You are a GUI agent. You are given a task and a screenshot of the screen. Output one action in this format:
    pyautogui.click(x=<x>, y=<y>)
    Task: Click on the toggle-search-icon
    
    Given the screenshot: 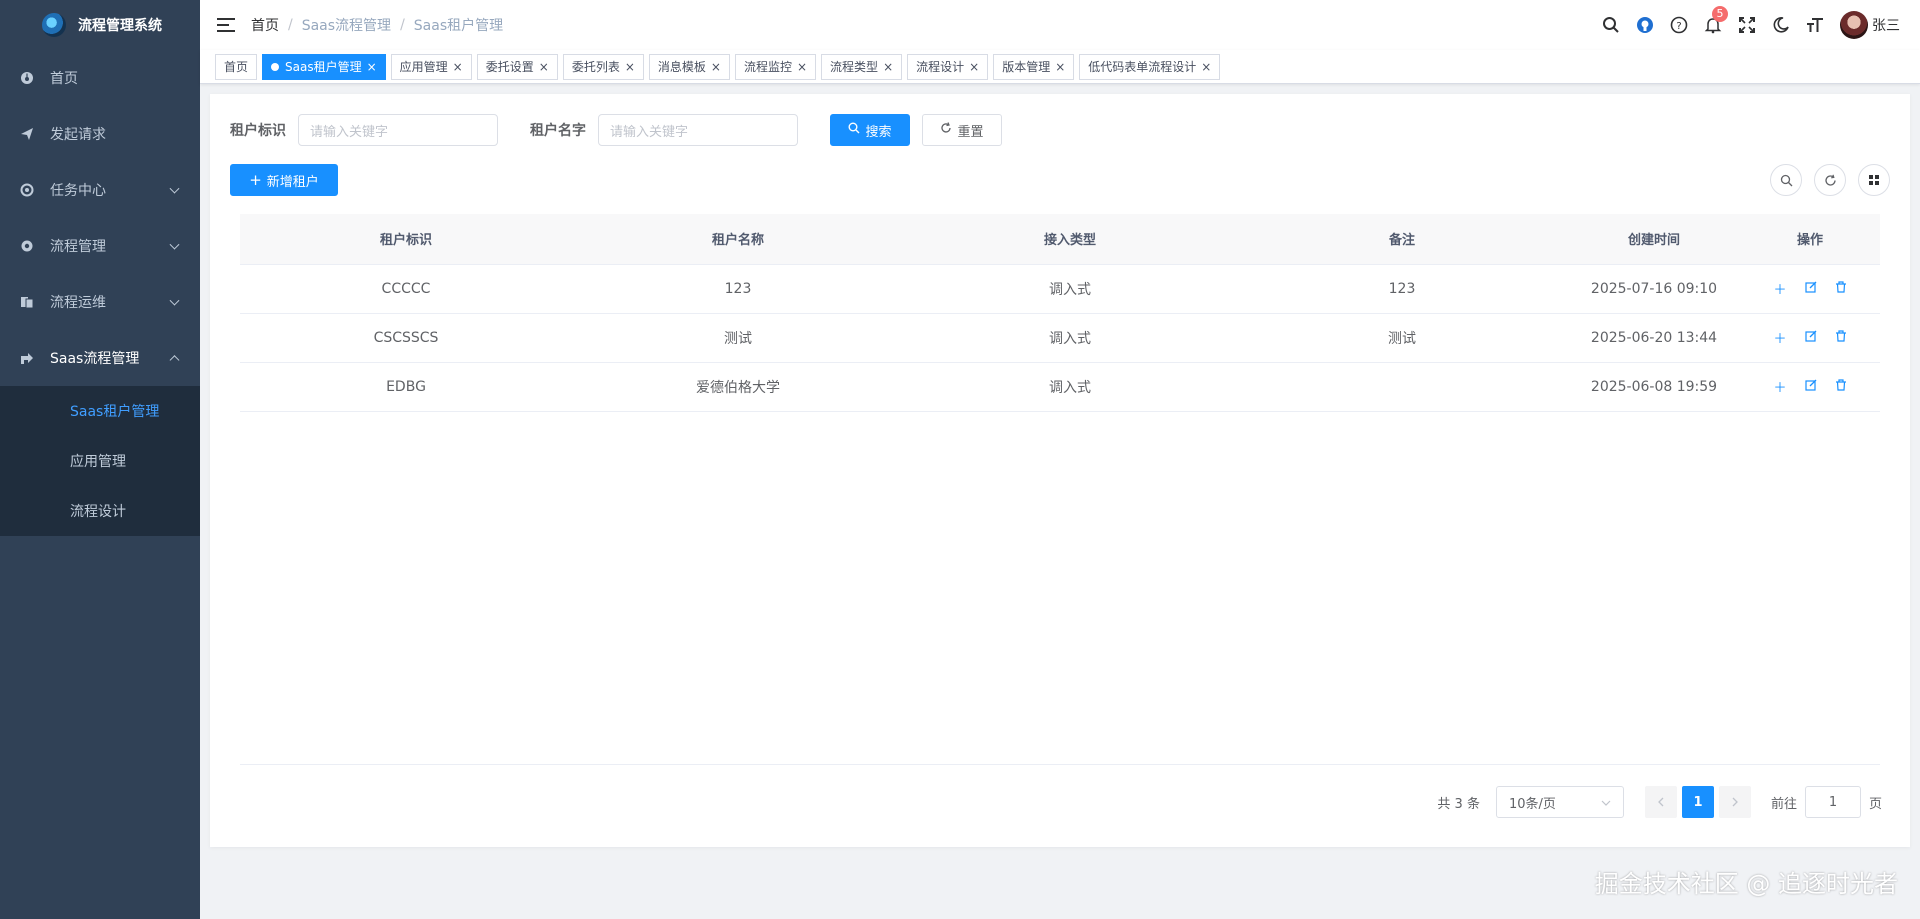 What is the action you would take?
    pyautogui.click(x=1786, y=180)
    